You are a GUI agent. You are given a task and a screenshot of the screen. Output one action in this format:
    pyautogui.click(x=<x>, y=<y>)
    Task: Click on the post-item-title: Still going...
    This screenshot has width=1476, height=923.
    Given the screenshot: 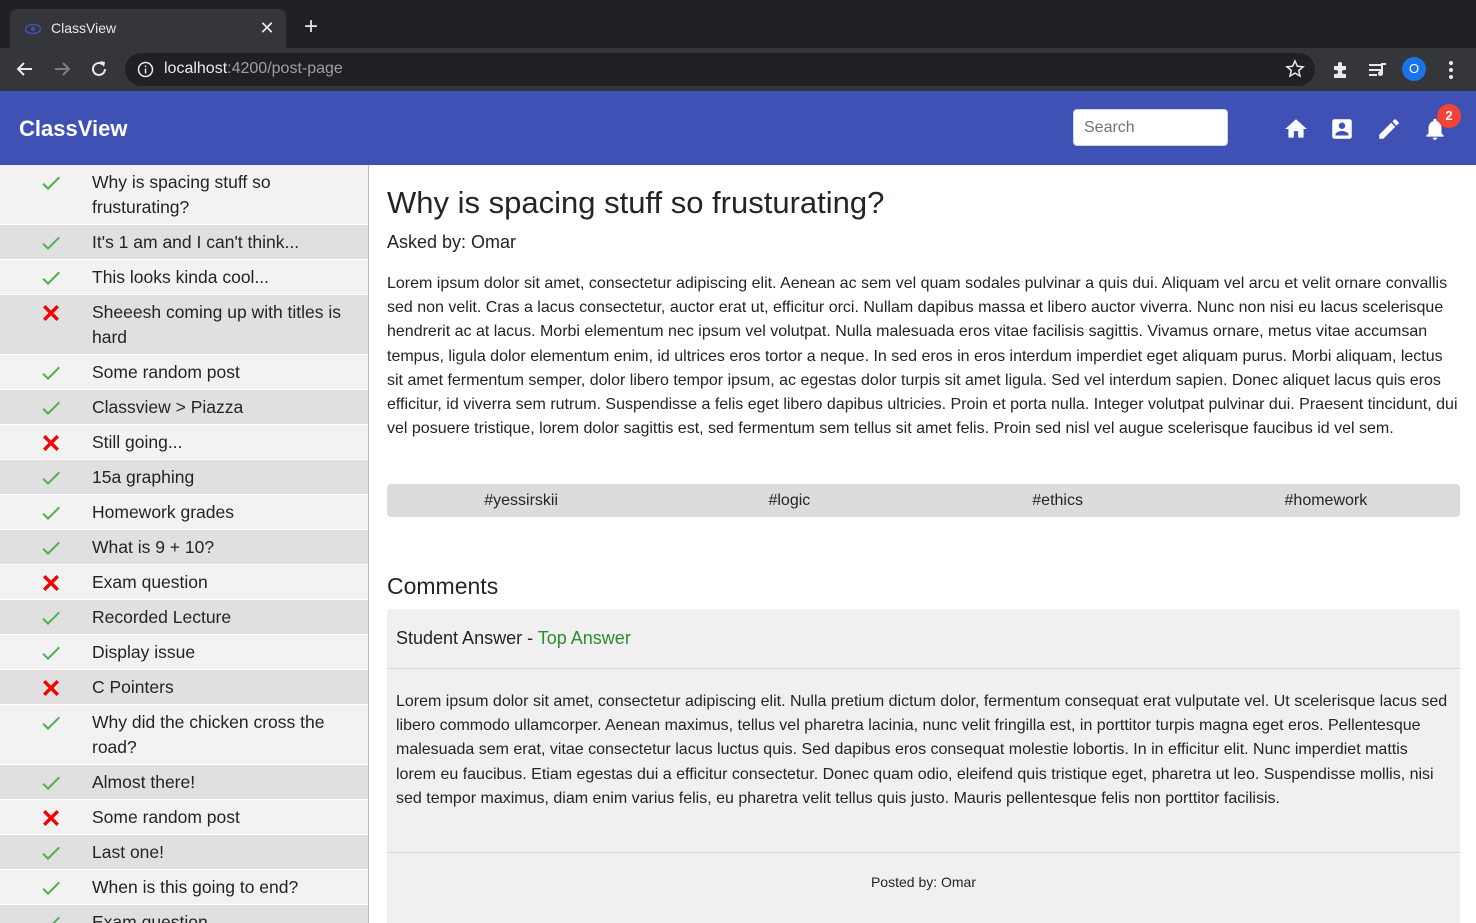 What is the action you would take?
    pyautogui.click(x=137, y=442)
    